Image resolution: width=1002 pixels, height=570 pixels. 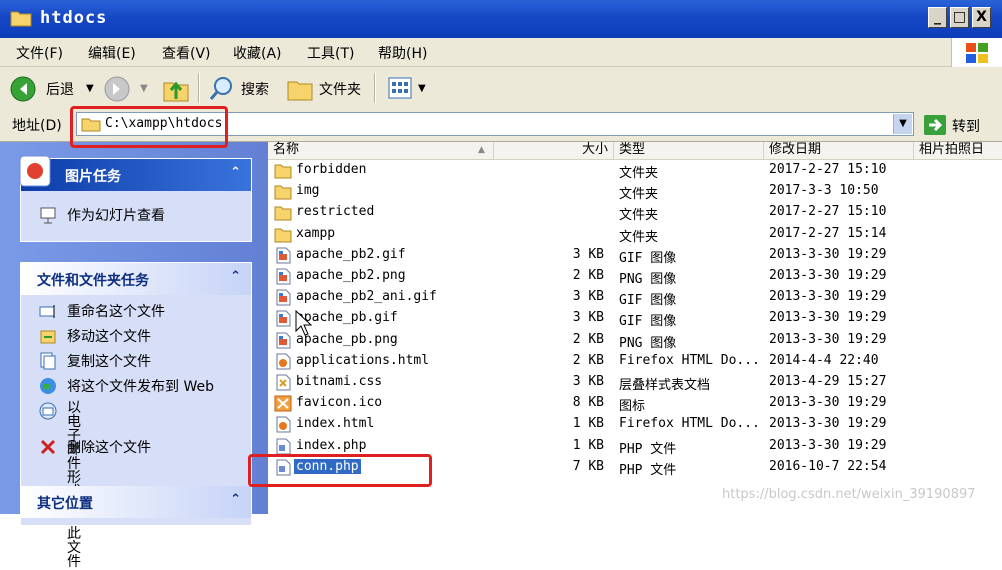 I want to click on file-size: 7 KB, so click(x=588, y=466).